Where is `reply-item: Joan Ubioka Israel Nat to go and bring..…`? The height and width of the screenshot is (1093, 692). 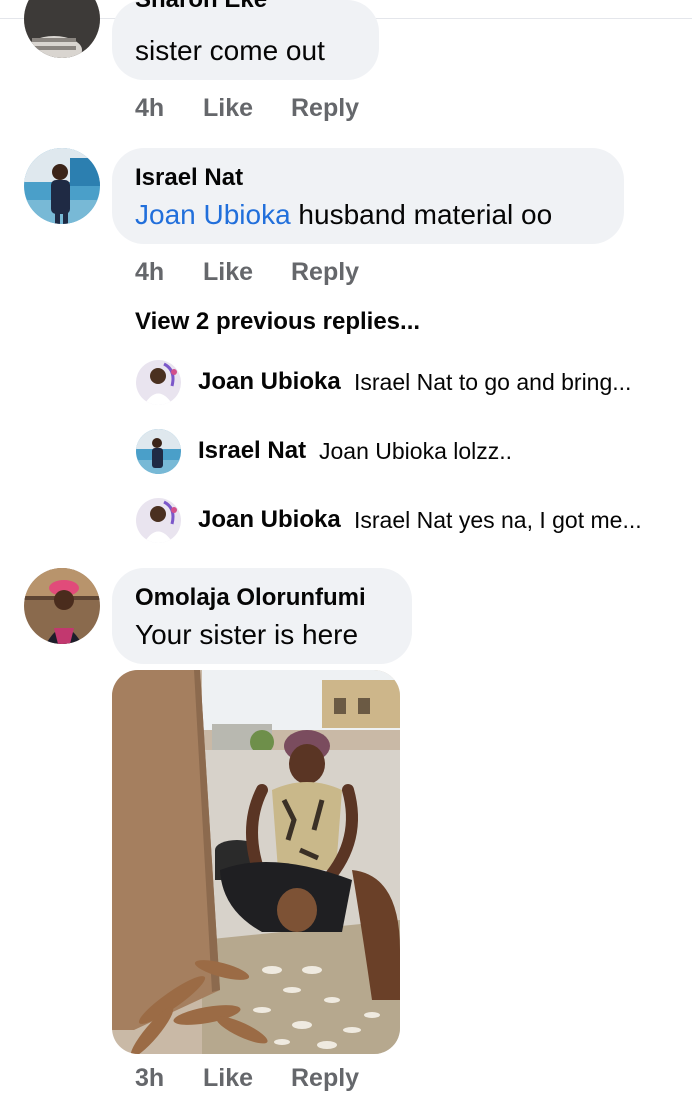
reply-item: Joan Ubioka Israel Nat to go and bring..… is located at coordinates (406, 383).